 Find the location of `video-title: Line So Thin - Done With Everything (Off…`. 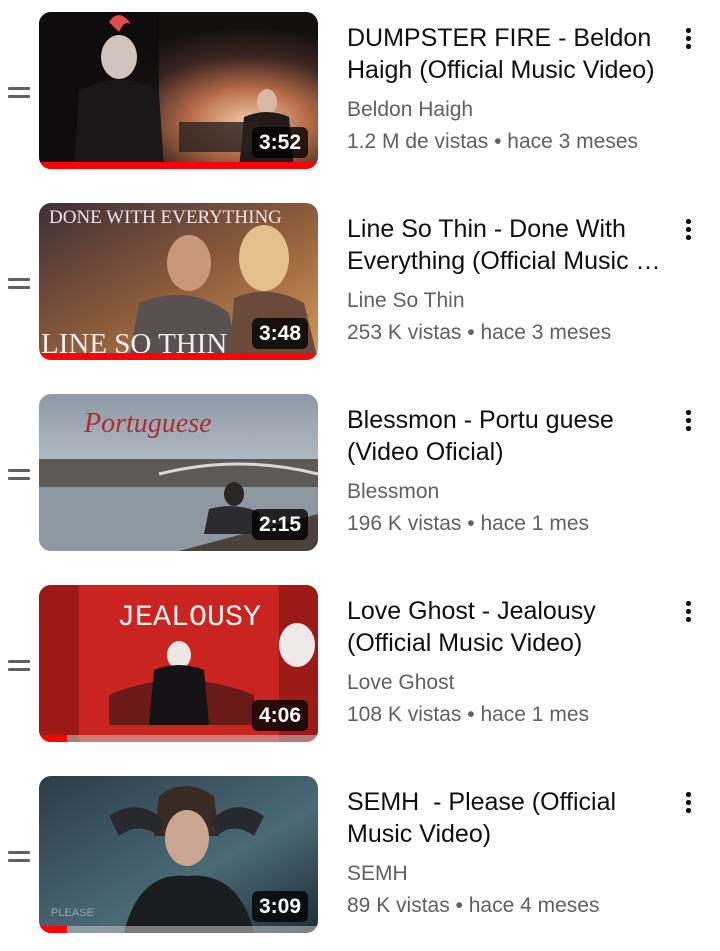

video-title: Line So Thin - Done With Everything (Off… is located at coordinates (506, 245).